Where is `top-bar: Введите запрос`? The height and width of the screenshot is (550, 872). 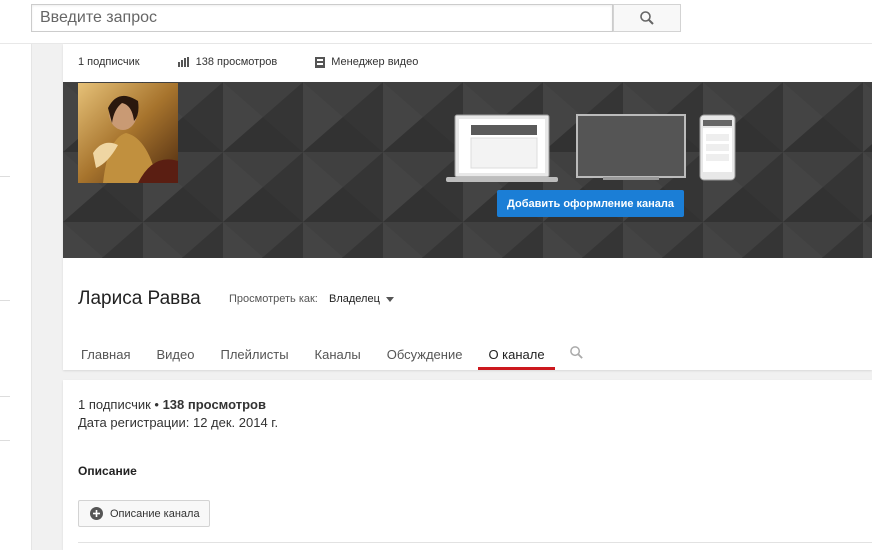
top-bar: Введите запрос is located at coordinates (436, 22).